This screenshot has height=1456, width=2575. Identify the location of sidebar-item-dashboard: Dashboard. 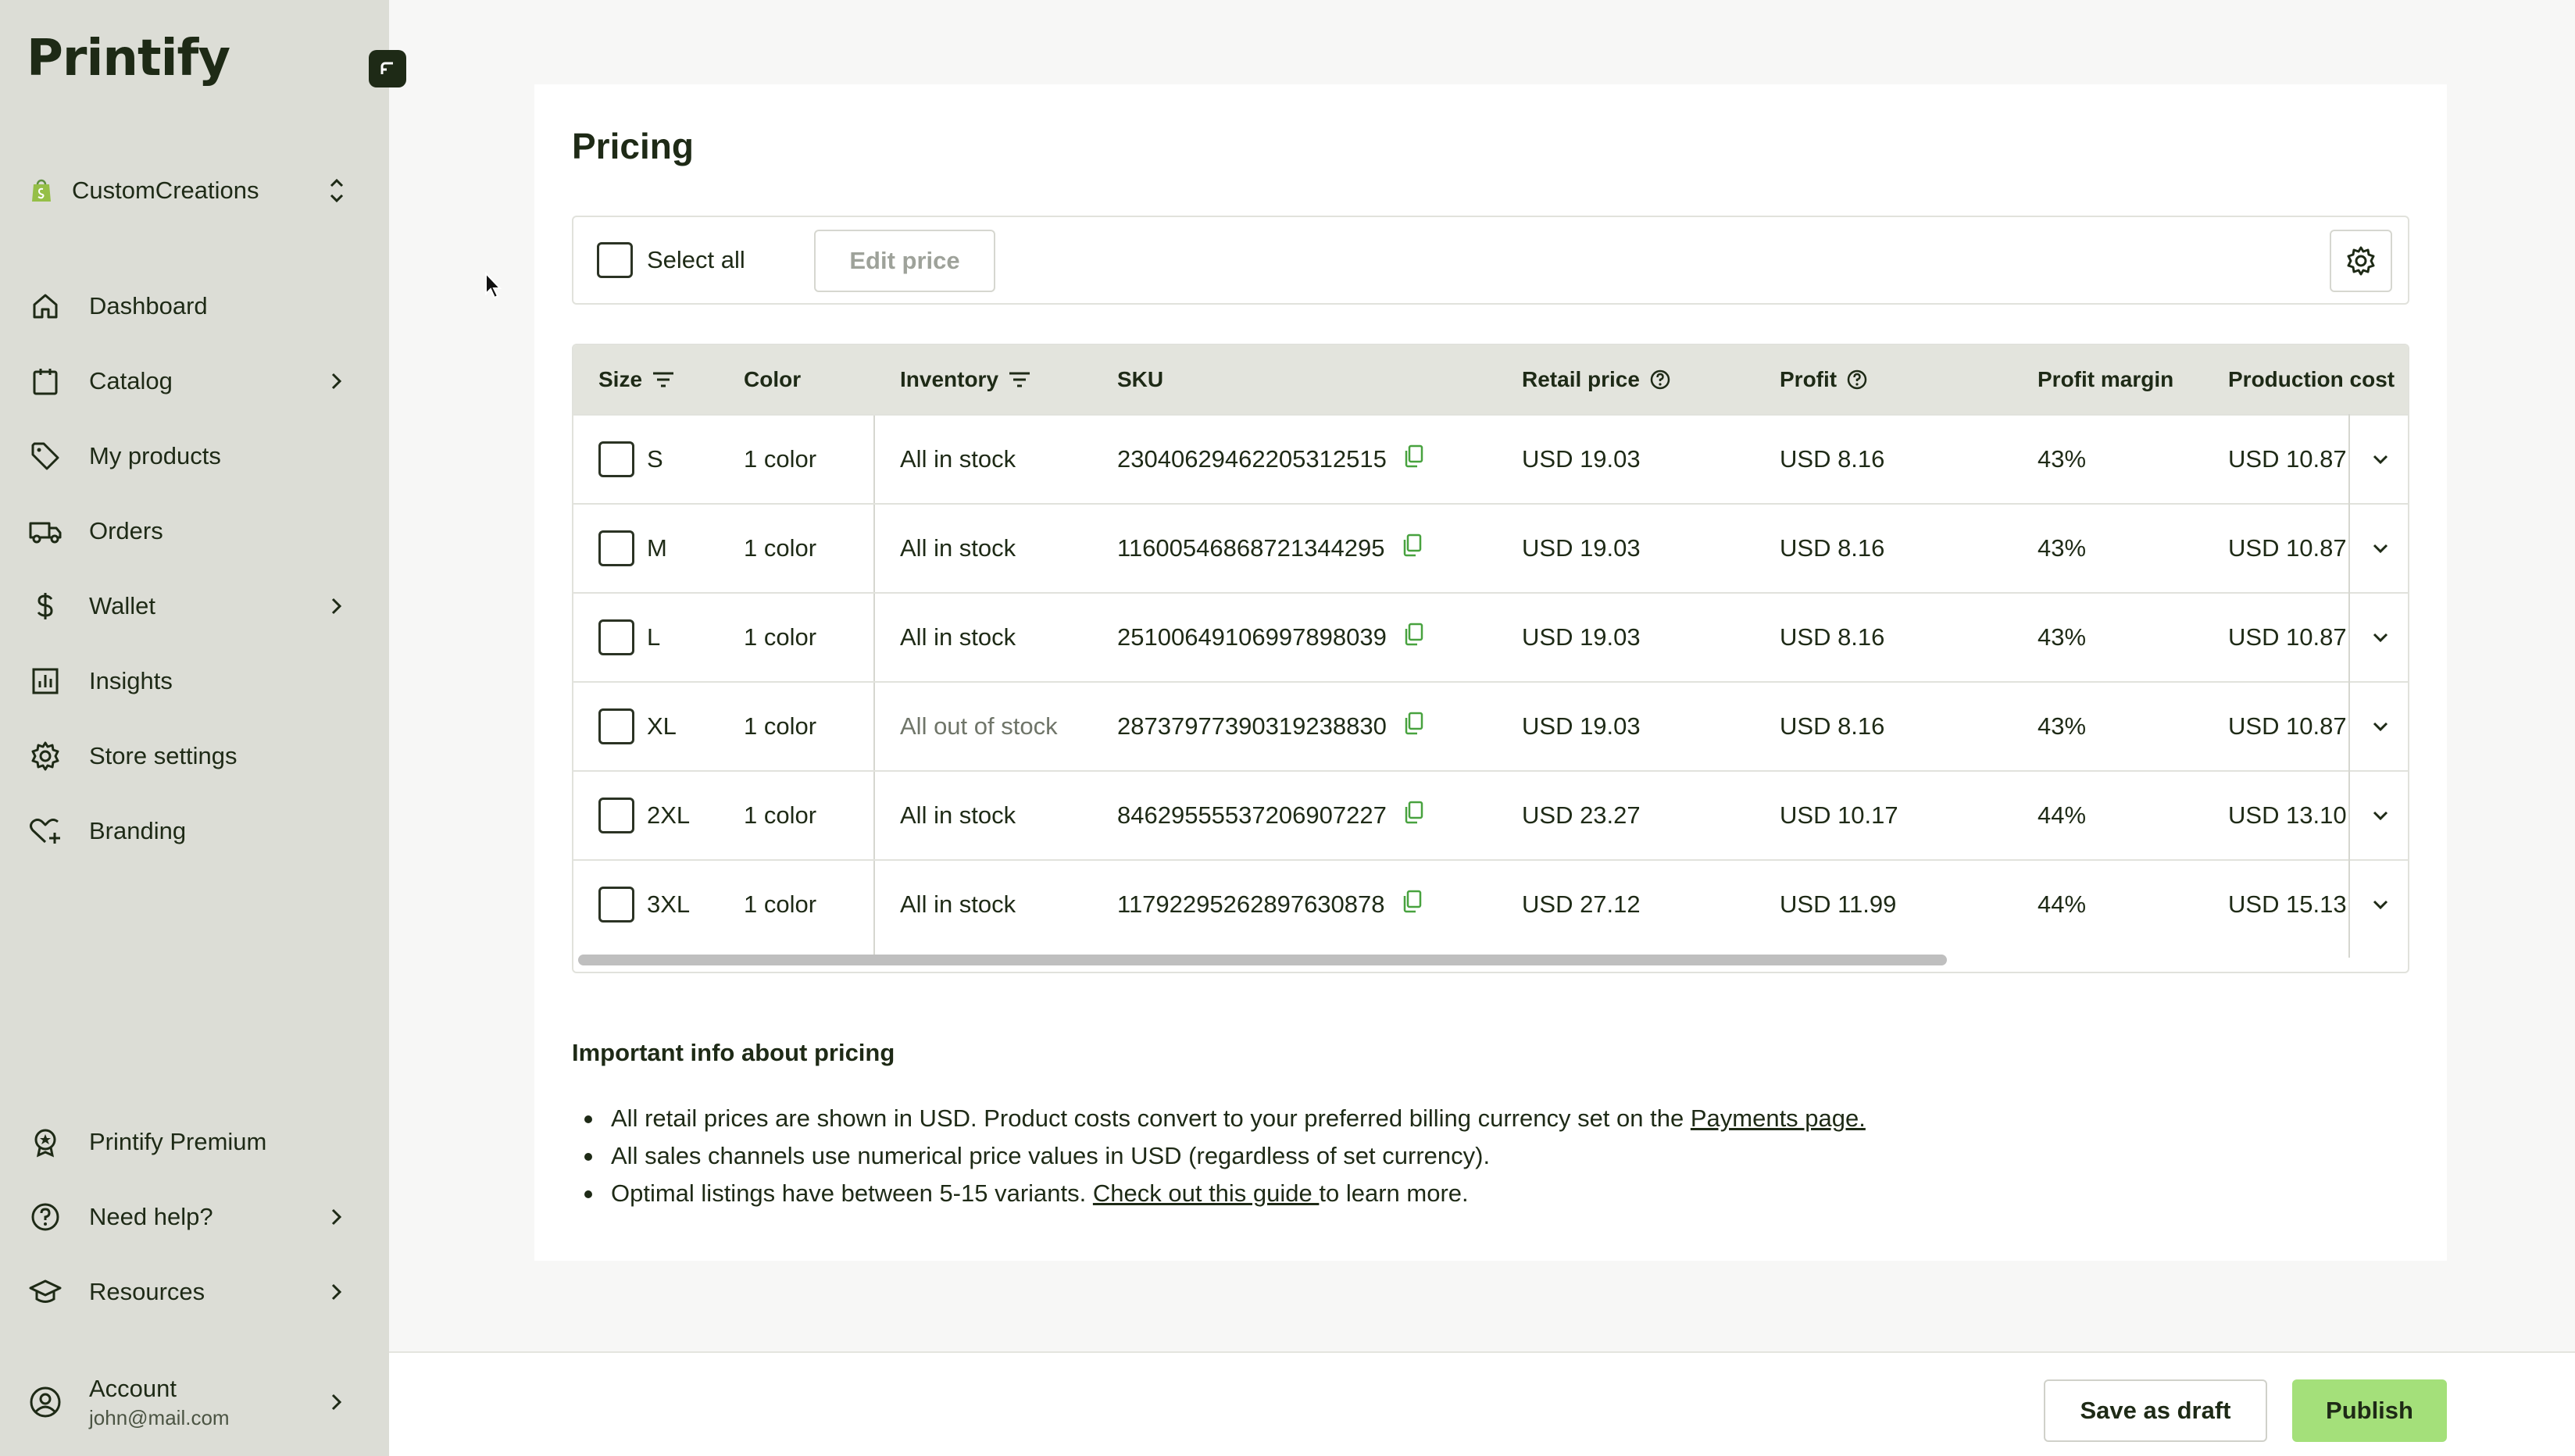
(188, 306).